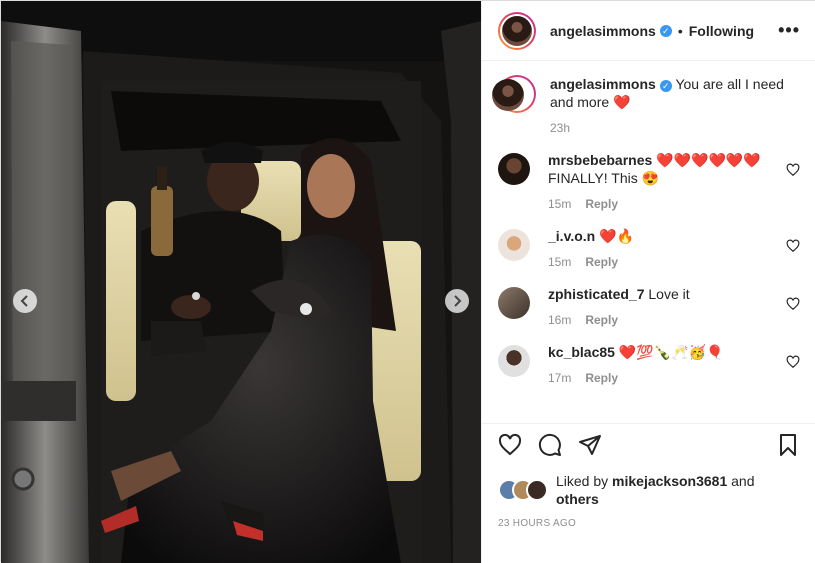  What do you see at coordinates (616, 236) in the screenshot?
I see `comment-text: ❤️🔥` at bounding box center [616, 236].